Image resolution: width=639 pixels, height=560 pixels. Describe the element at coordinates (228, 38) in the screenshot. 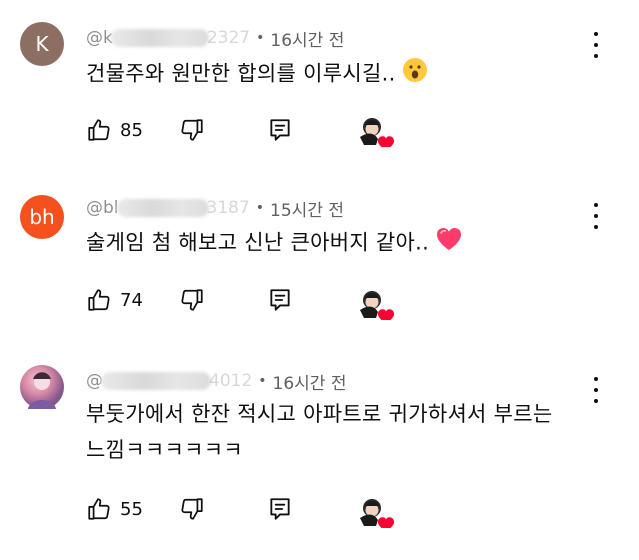

I see `handle-suffix: 2327` at that location.